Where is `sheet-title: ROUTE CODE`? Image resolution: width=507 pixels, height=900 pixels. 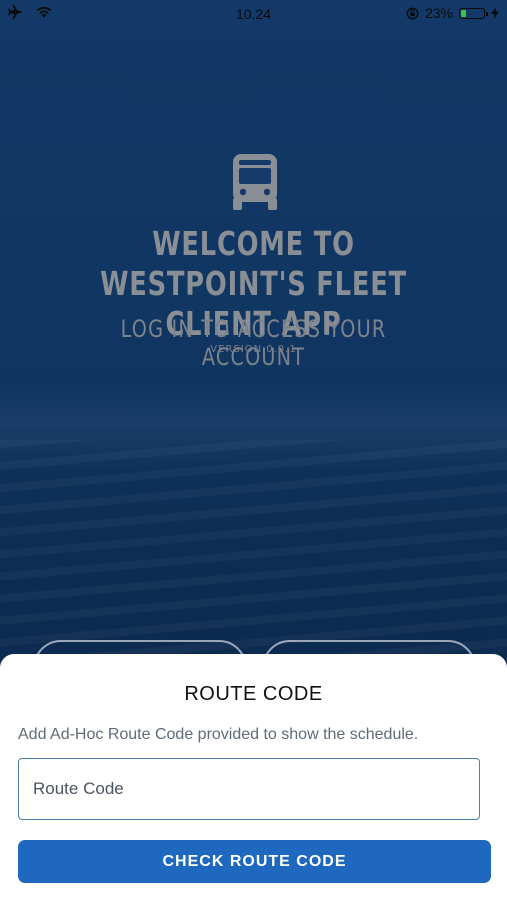
sheet-title: ROUTE CODE is located at coordinates (253, 694).